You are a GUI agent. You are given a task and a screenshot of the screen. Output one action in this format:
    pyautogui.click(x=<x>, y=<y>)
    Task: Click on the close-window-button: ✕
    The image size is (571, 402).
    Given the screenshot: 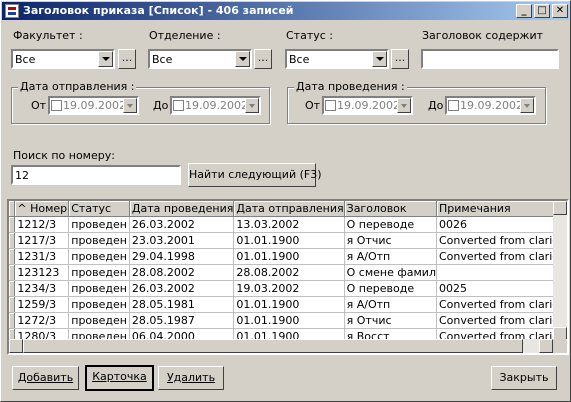 What is the action you would take?
    pyautogui.click(x=560, y=11)
    